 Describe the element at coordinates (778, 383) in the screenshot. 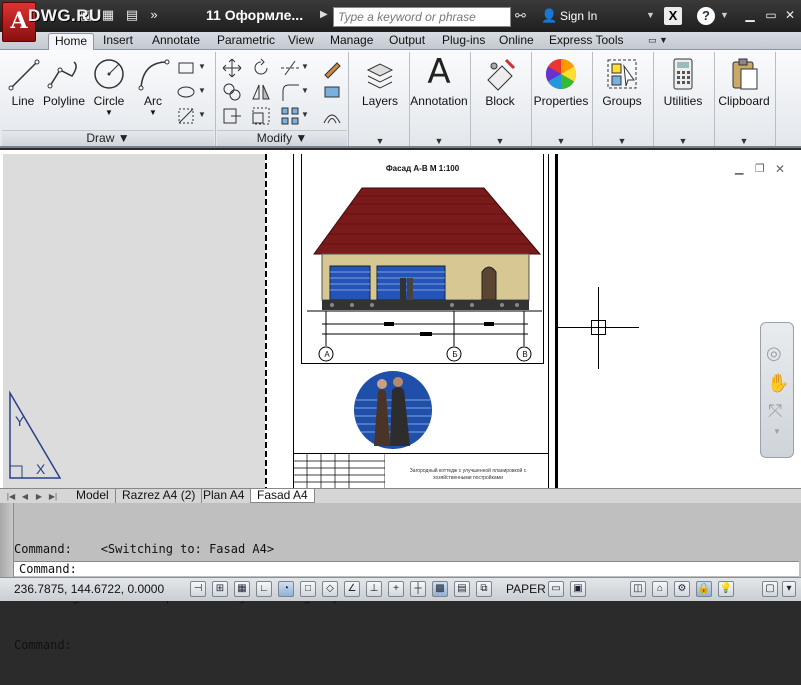

I see `pan-hand-icon: ✋` at that location.